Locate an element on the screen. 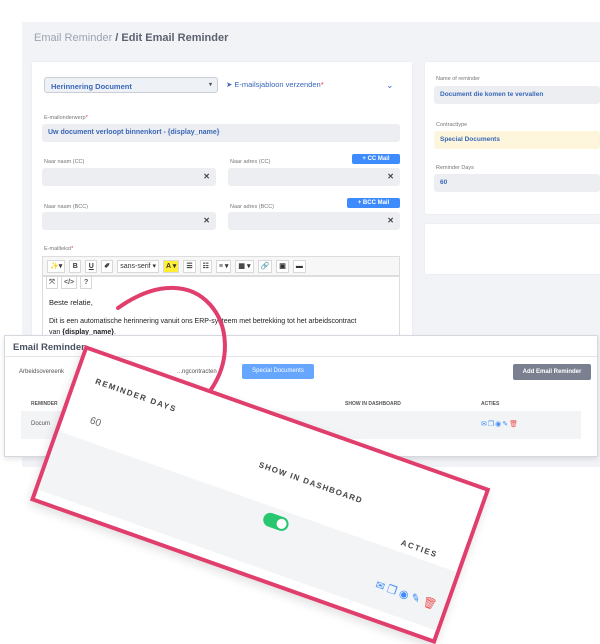 Image resolution: width=600 pixels, height=644 pixels. cc-name-label: Naar naam (CC) is located at coordinates (64, 162).